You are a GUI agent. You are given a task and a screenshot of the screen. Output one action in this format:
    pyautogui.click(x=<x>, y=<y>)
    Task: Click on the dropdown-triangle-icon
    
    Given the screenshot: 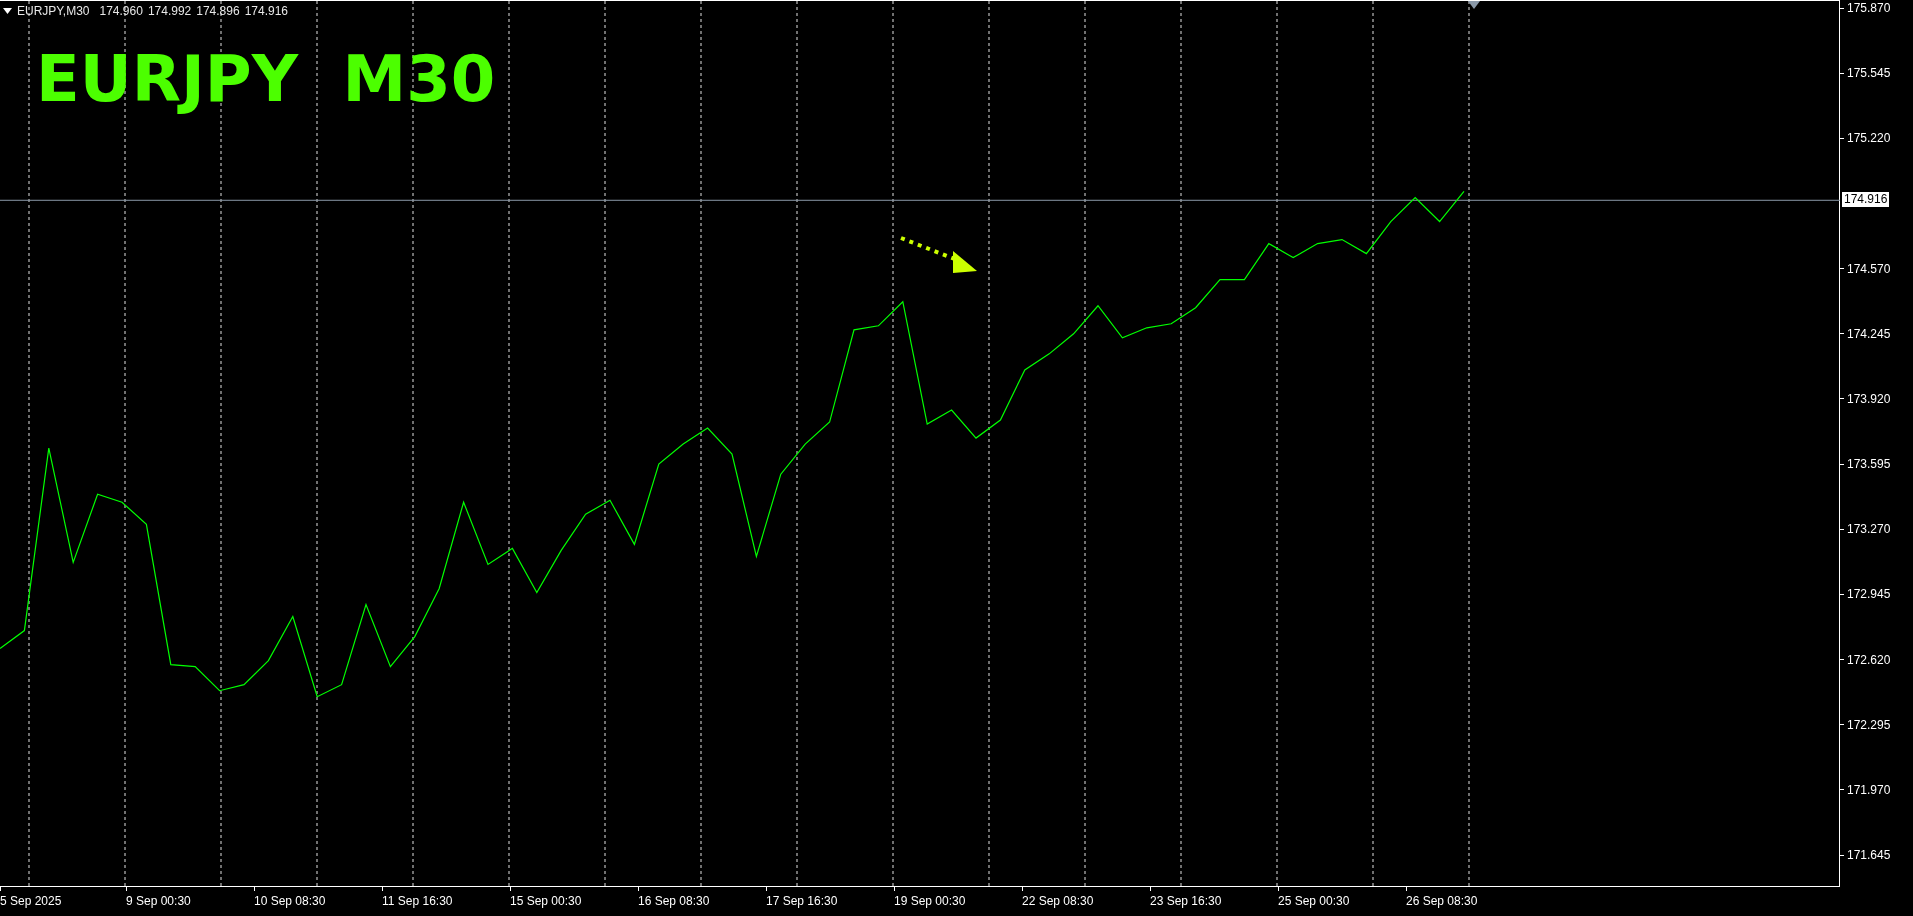 What is the action you would take?
    pyautogui.click(x=7, y=11)
    